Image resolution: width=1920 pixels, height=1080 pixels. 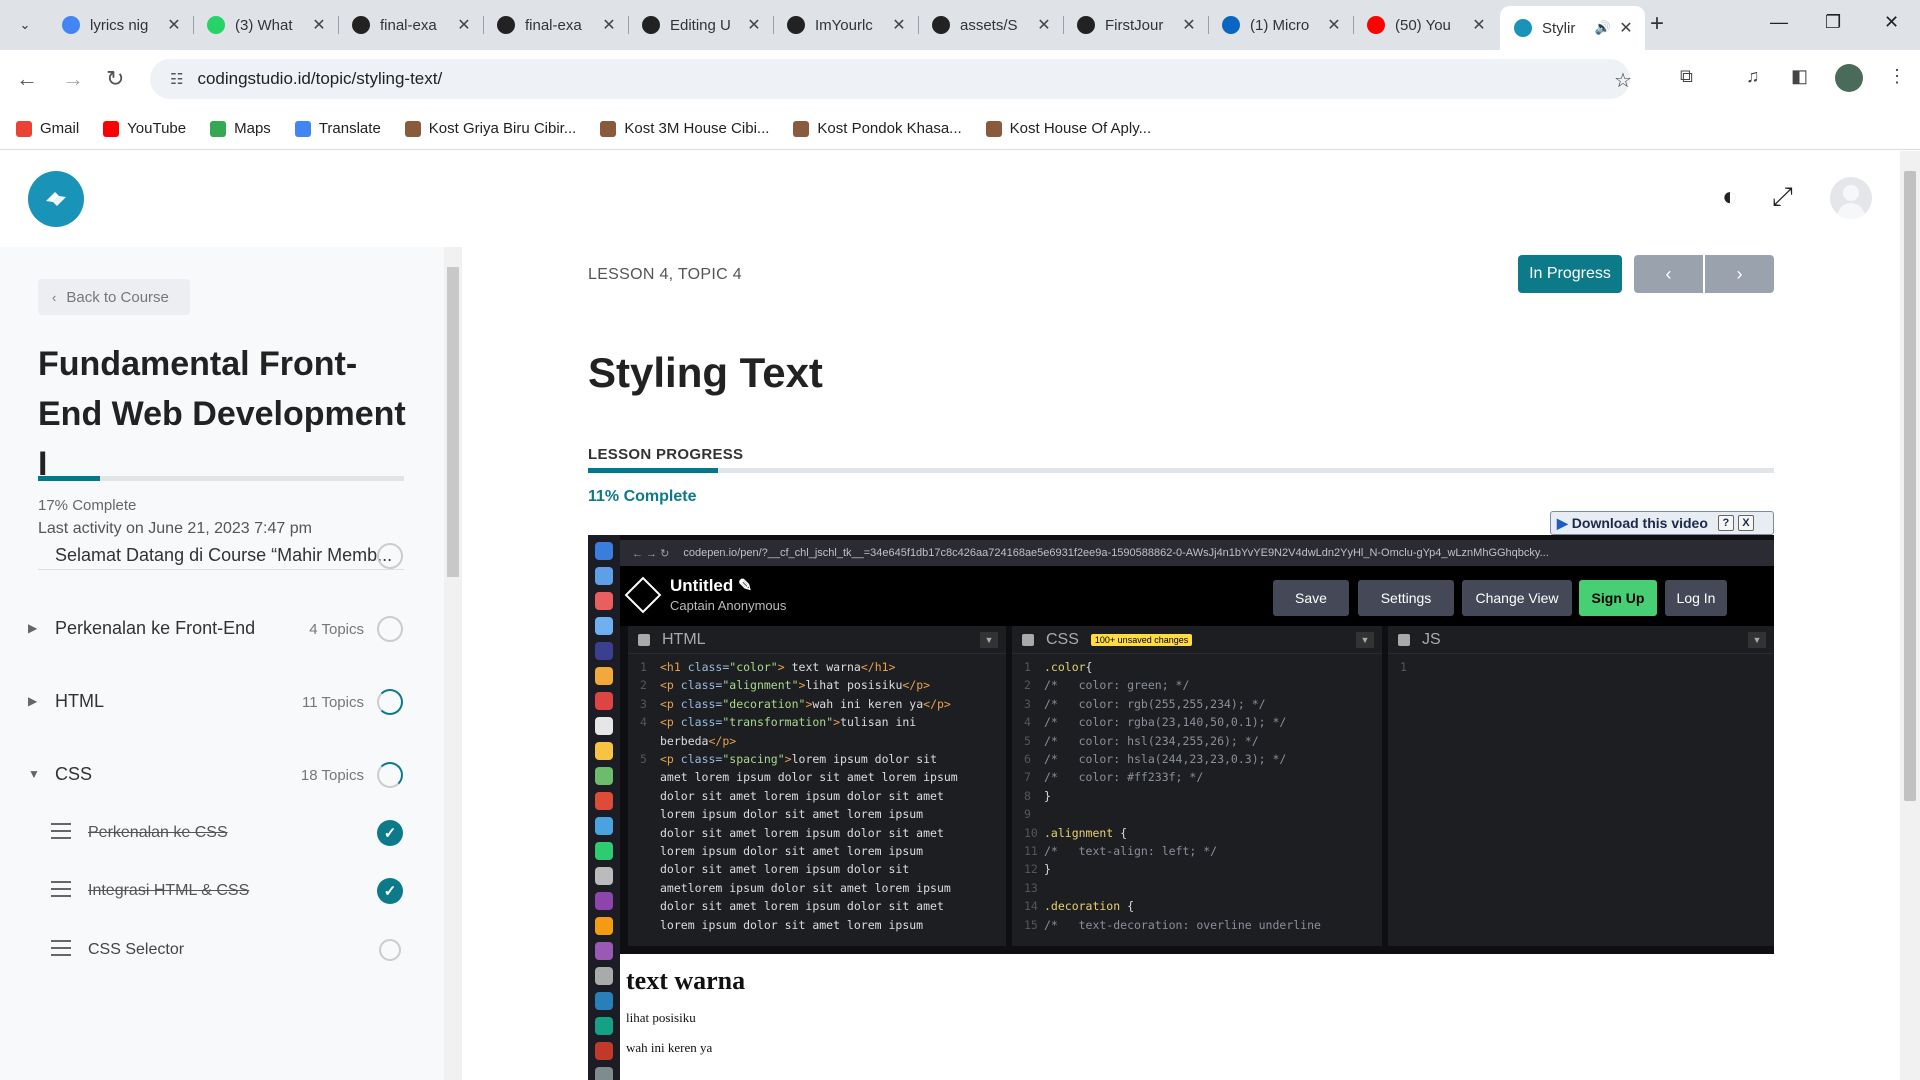 I want to click on js-pane-label: JS, so click(x=1431, y=639).